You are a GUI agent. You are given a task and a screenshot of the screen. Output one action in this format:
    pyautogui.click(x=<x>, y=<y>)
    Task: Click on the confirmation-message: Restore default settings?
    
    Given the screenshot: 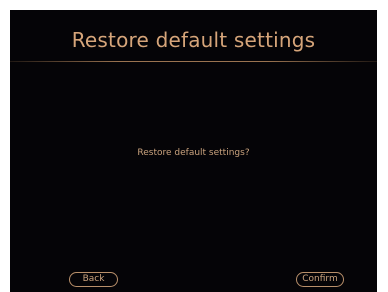 What is the action you would take?
    pyautogui.click(x=193, y=153)
    